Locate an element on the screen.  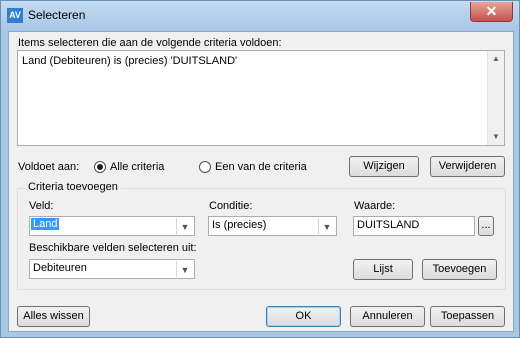
waarde-value: DUITSLAND is located at coordinates (388, 225).